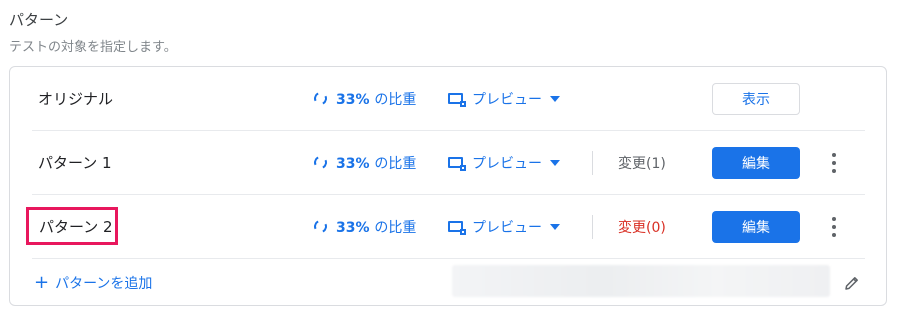  I want to click on view-button: 表示, so click(756, 99).